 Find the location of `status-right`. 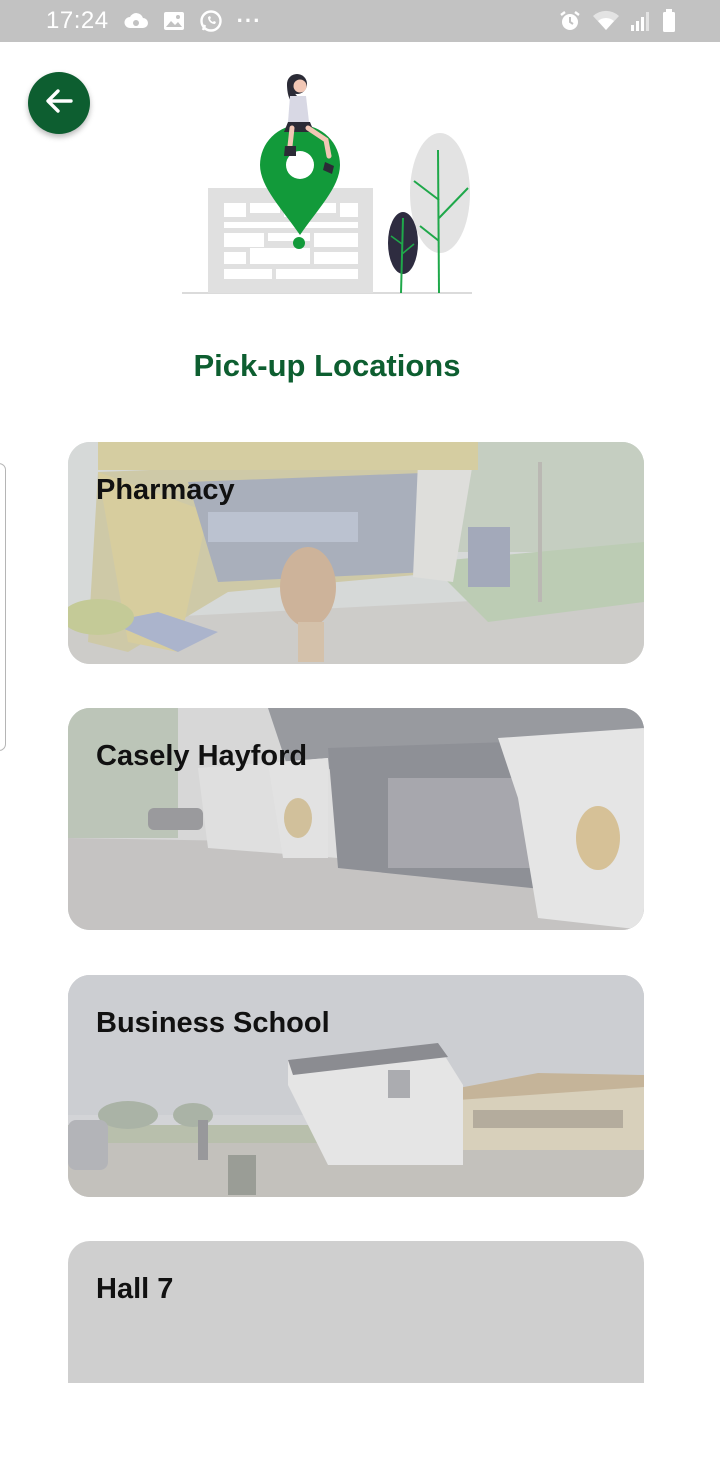

status-right is located at coordinates (617, 21).